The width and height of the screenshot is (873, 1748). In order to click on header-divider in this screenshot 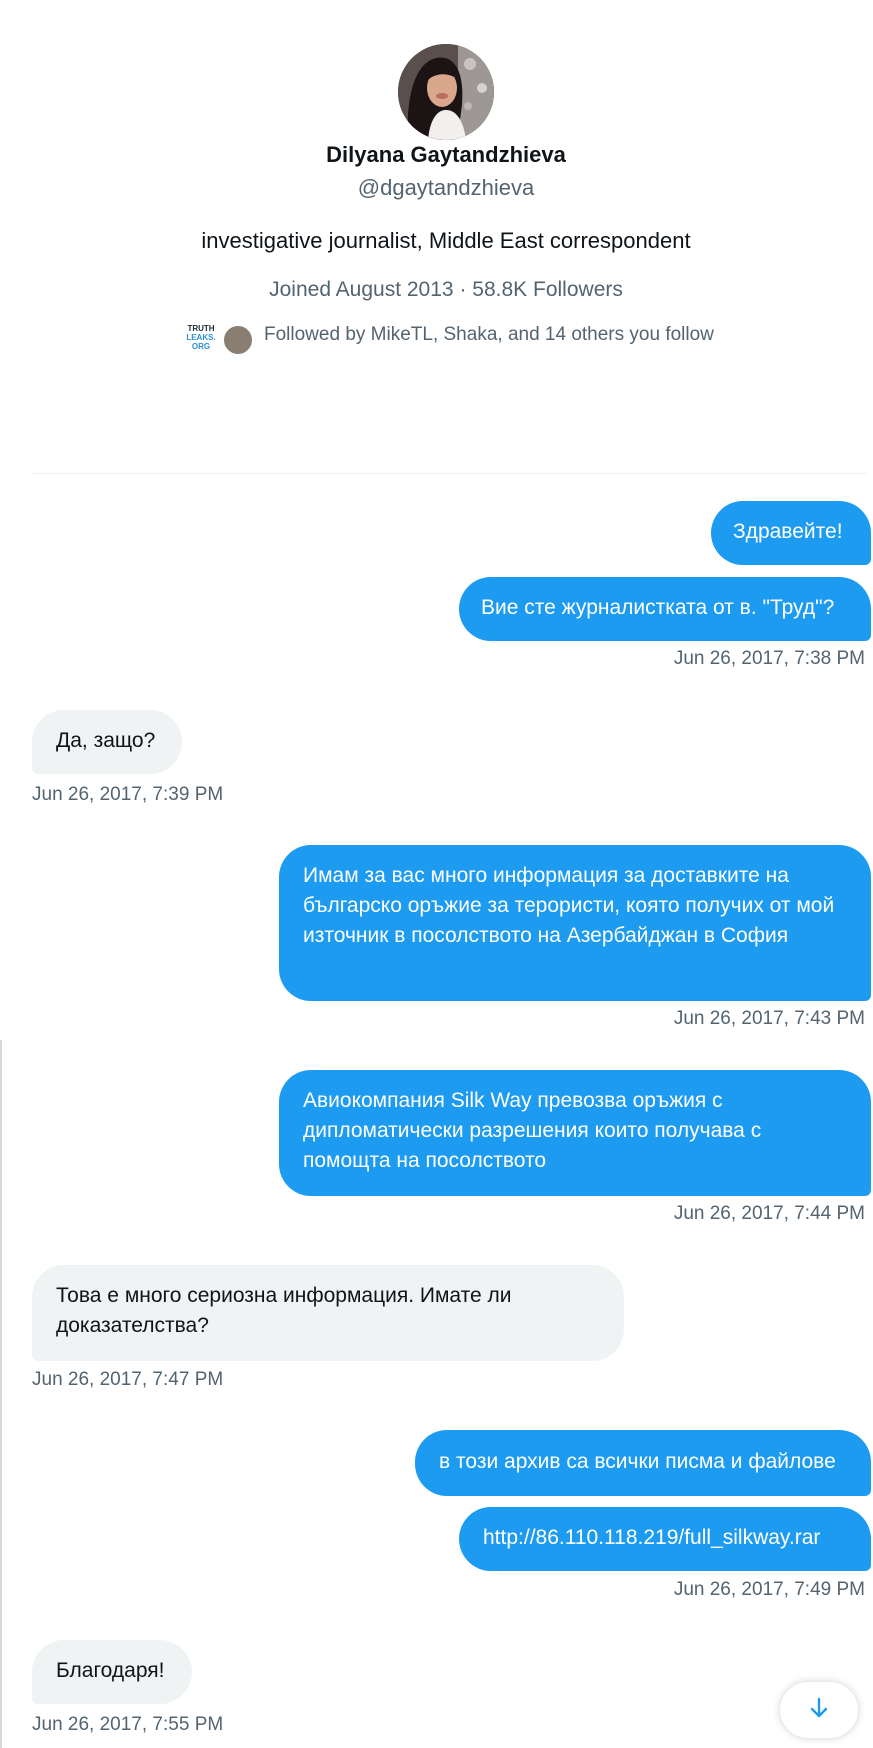, I will do `click(449, 473)`.